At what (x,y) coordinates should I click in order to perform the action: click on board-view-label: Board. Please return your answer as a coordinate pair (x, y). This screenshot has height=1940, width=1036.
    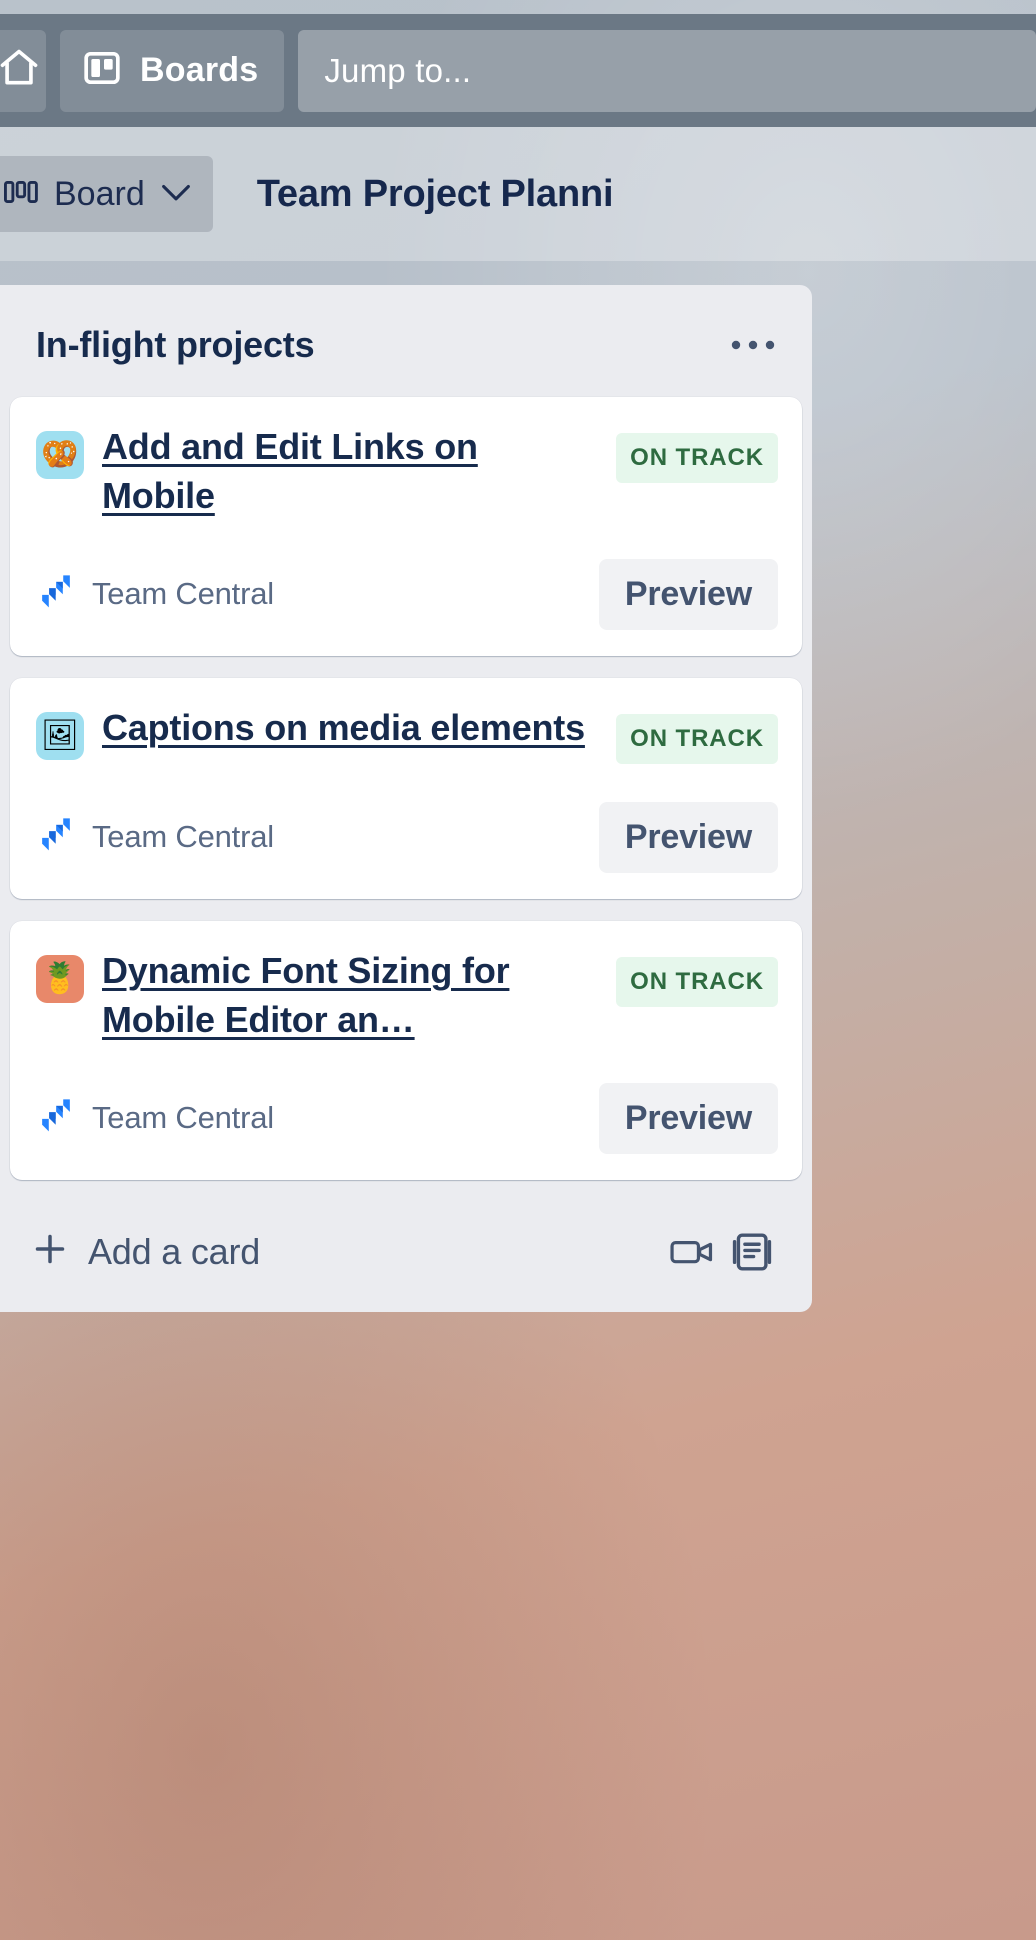
    Looking at the image, I should click on (99, 193).